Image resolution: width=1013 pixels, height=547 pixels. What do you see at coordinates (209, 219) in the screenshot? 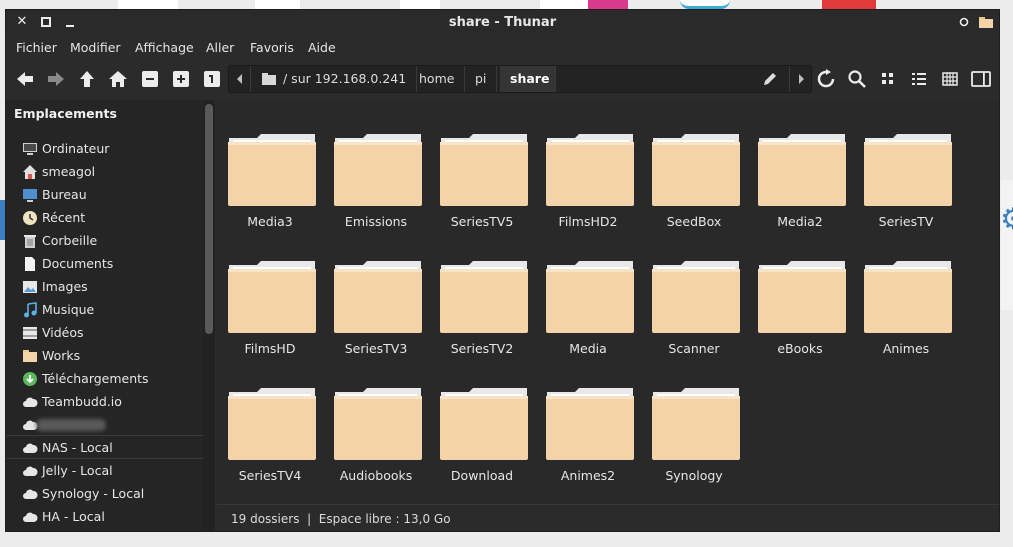
I see `sidebar-scrollbar-thumb` at bounding box center [209, 219].